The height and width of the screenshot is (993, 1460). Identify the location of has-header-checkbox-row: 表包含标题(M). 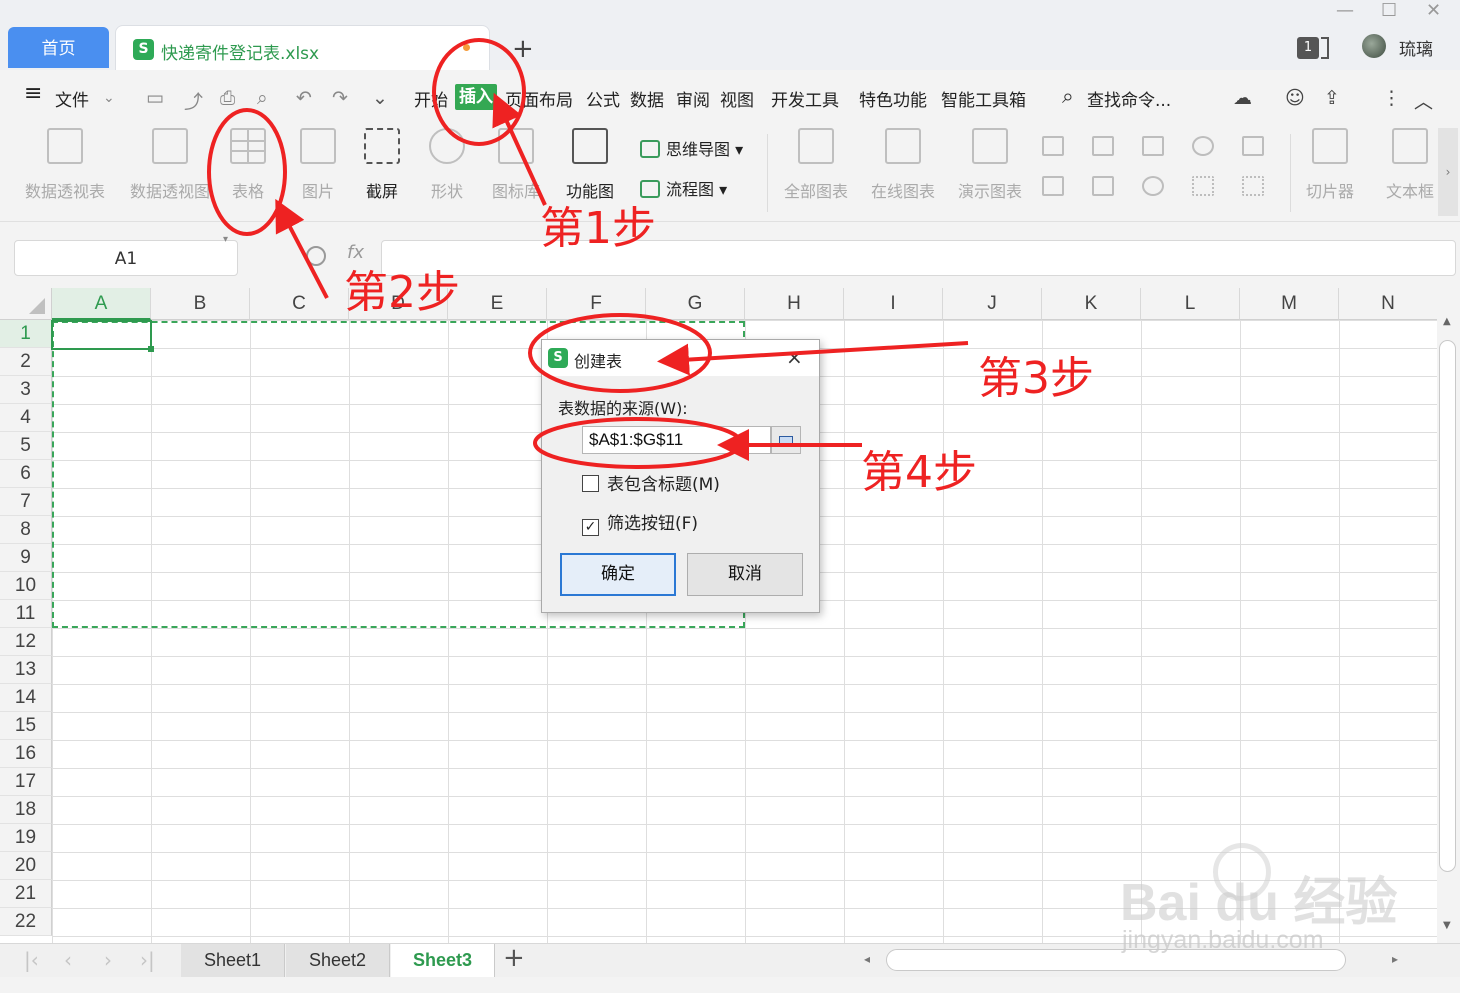
(651, 482).